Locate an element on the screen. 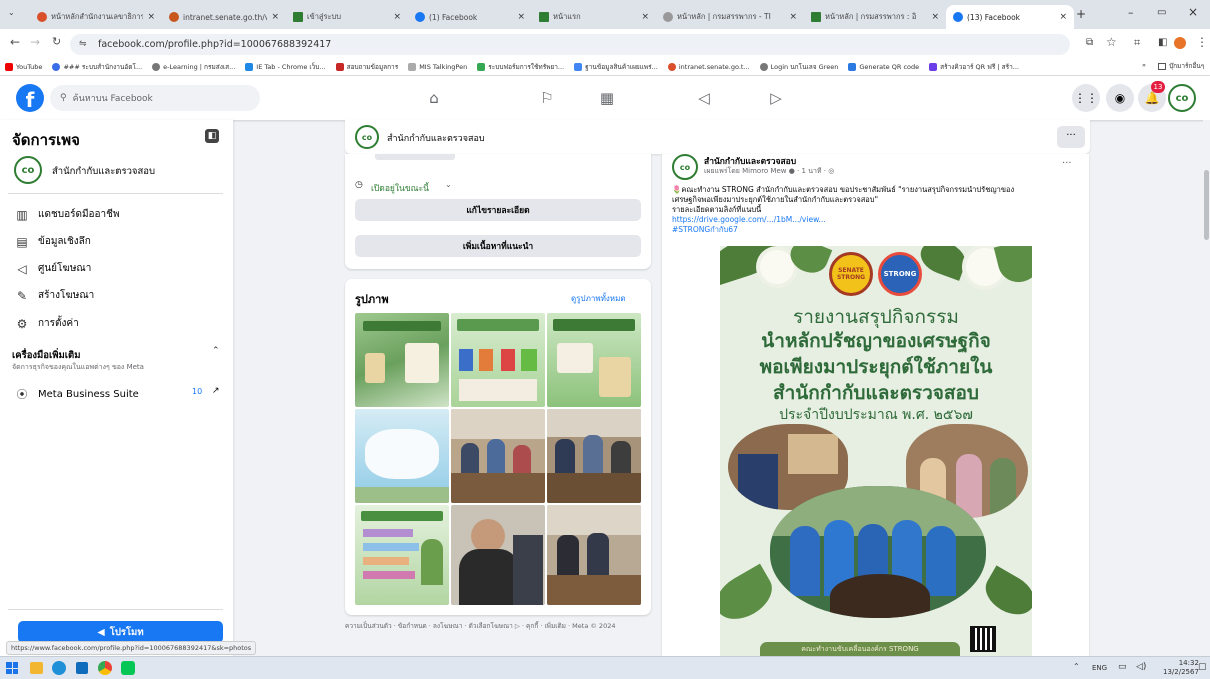  megaphone-icon: ◁ is located at coordinates (704, 98).